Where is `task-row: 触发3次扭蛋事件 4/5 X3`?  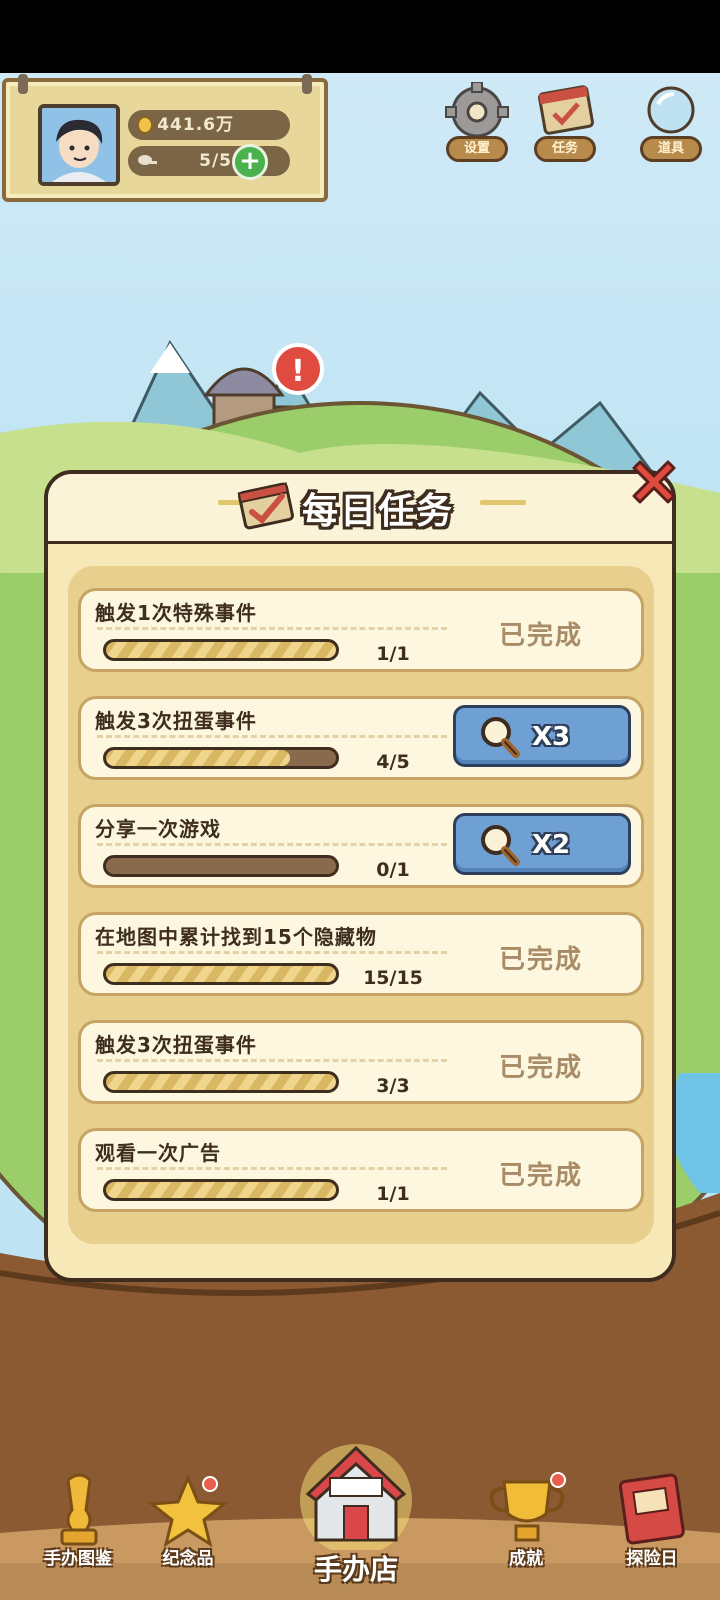 task-row: 触发3次扭蛋事件 4/5 X3 is located at coordinates (361, 738).